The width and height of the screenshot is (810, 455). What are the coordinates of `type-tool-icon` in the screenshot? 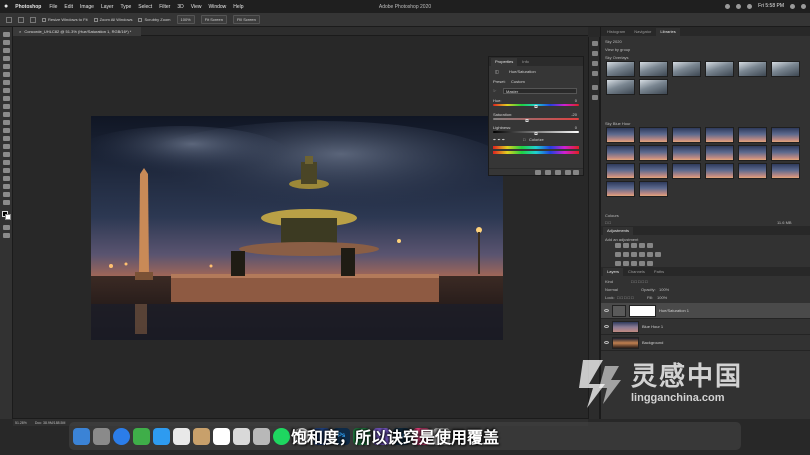 It's located at (6, 162).